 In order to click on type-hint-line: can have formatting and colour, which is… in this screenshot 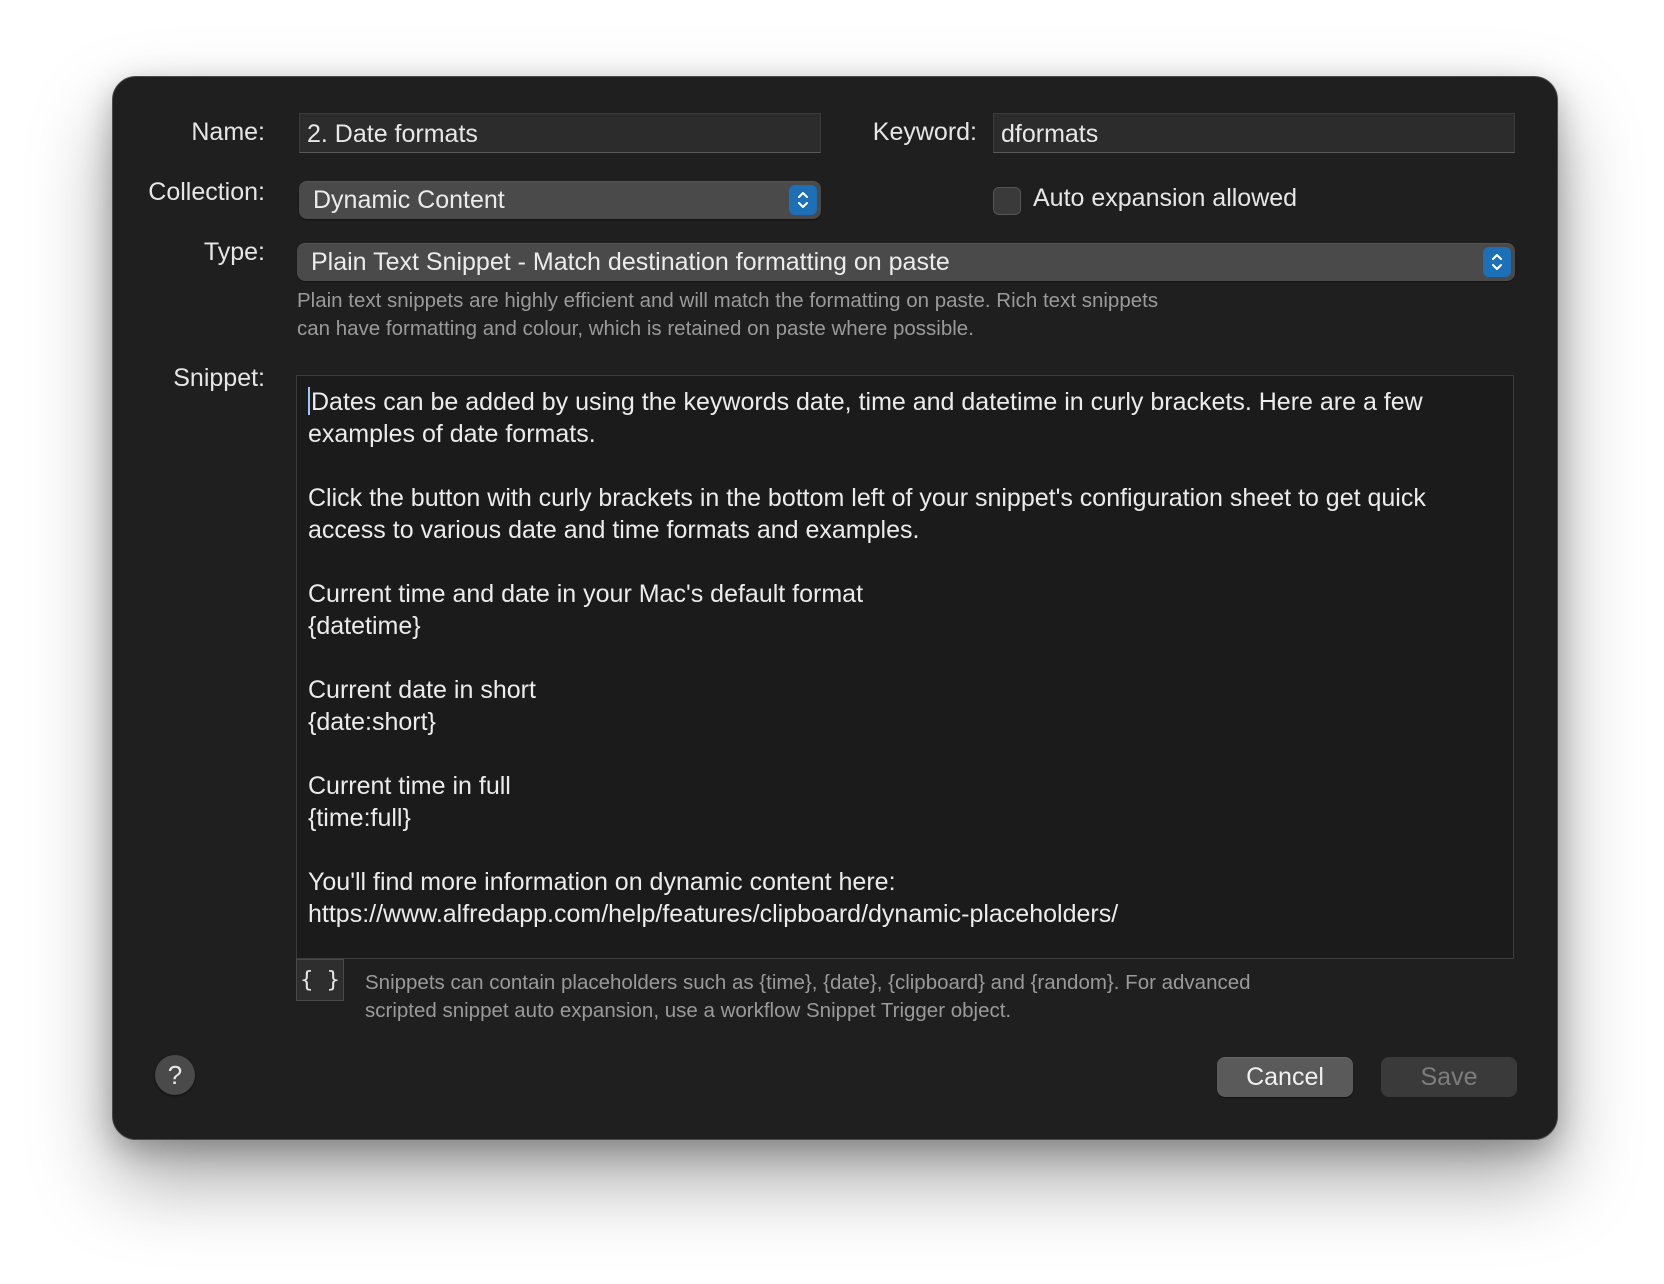, I will do `click(635, 328)`.